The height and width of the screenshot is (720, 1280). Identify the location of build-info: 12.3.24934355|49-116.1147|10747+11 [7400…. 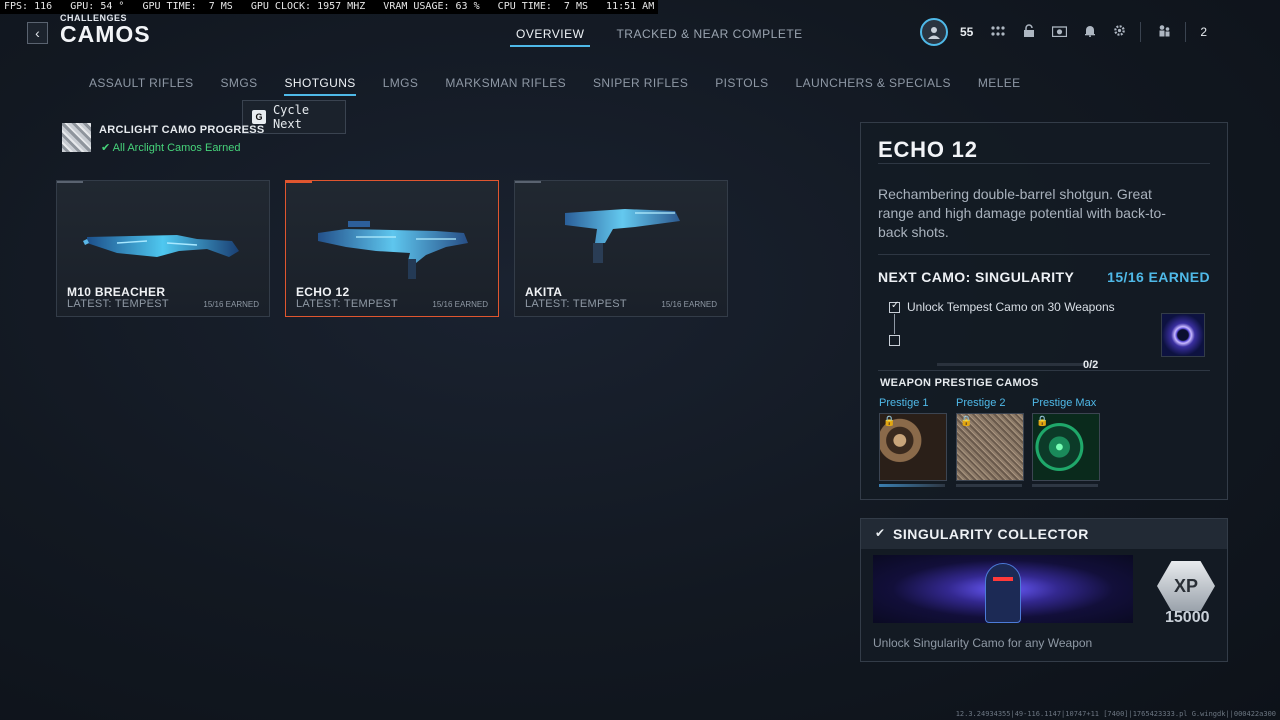
(1115, 714).